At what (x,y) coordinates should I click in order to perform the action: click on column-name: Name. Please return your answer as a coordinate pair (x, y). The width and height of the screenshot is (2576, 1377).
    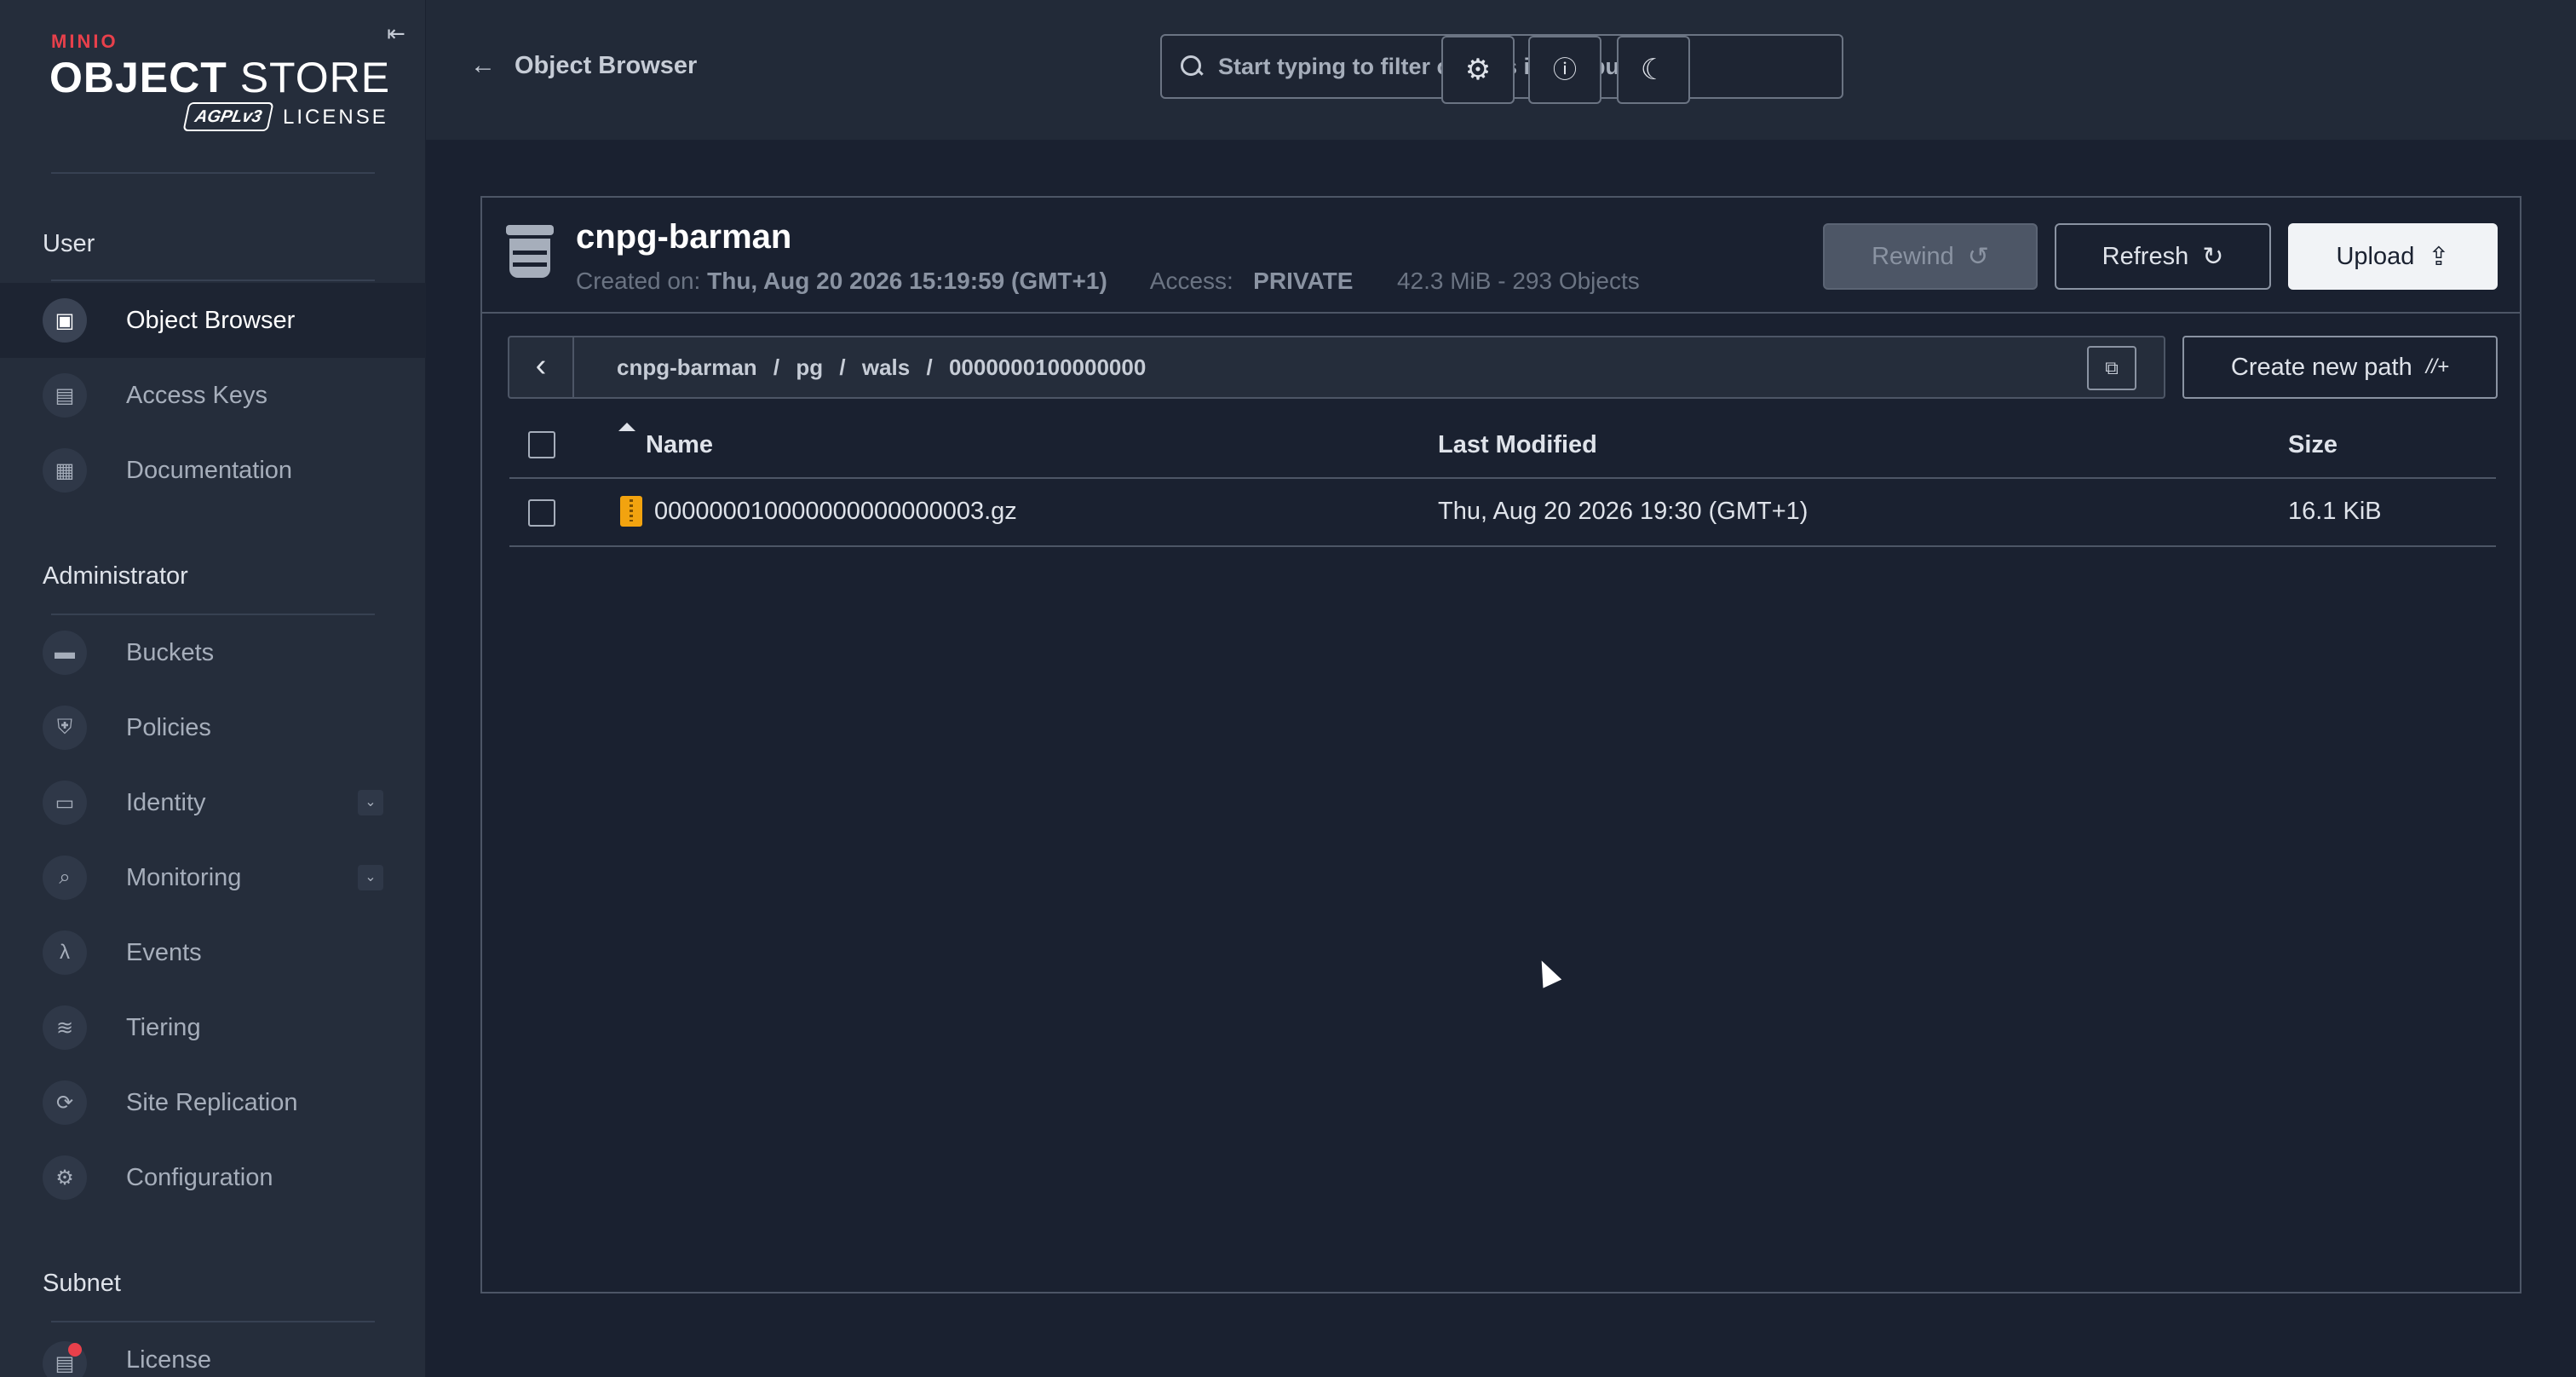
    Looking at the image, I should click on (680, 445).